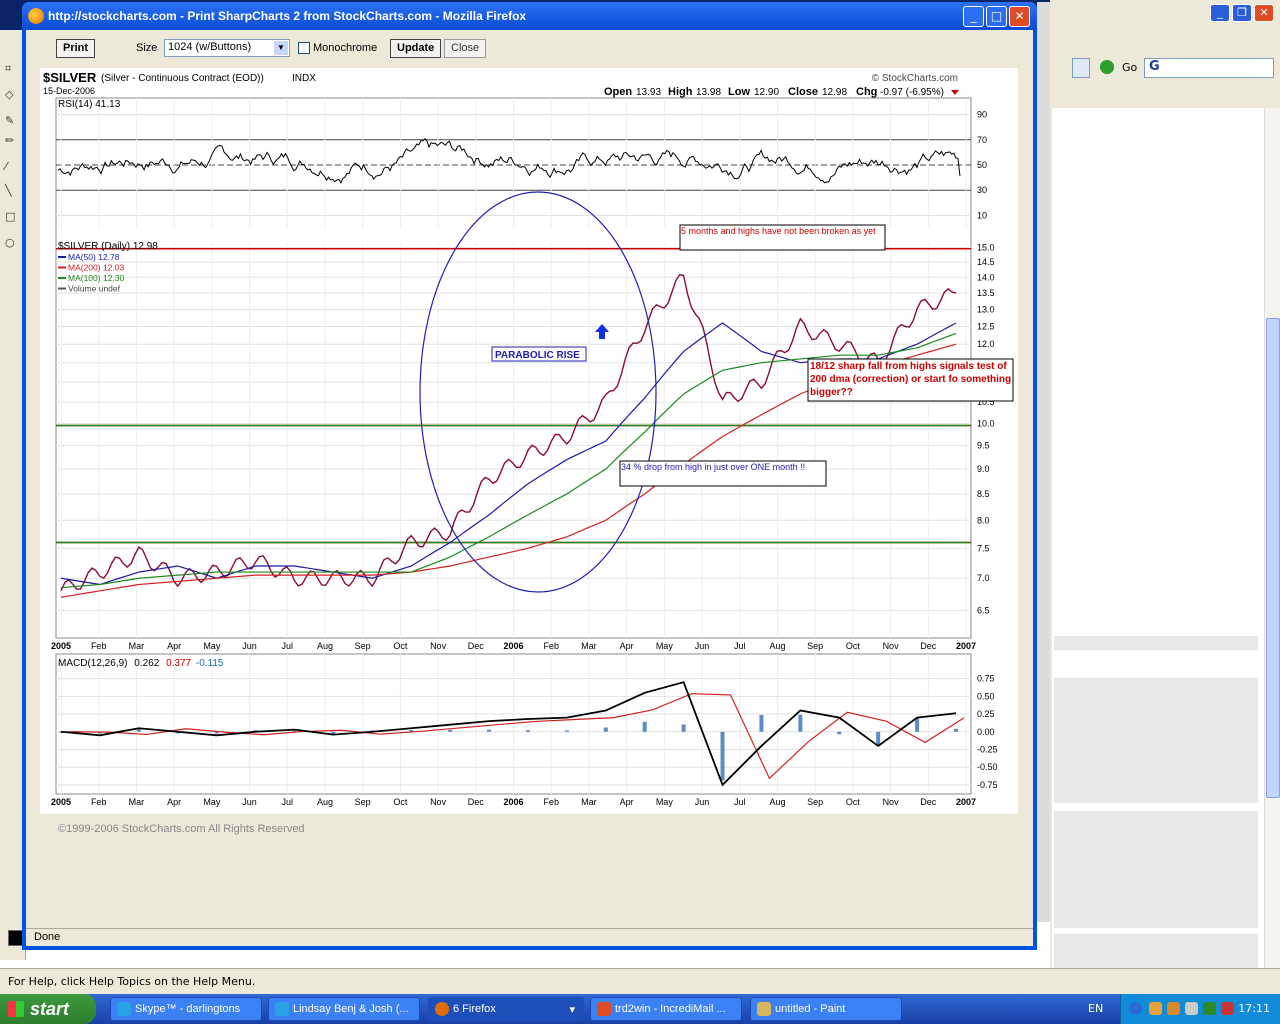 This screenshot has width=1280, height=1024. What do you see at coordinates (986, 277) in the screenshot?
I see `price-tick-label: 14.0` at bounding box center [986, 277].